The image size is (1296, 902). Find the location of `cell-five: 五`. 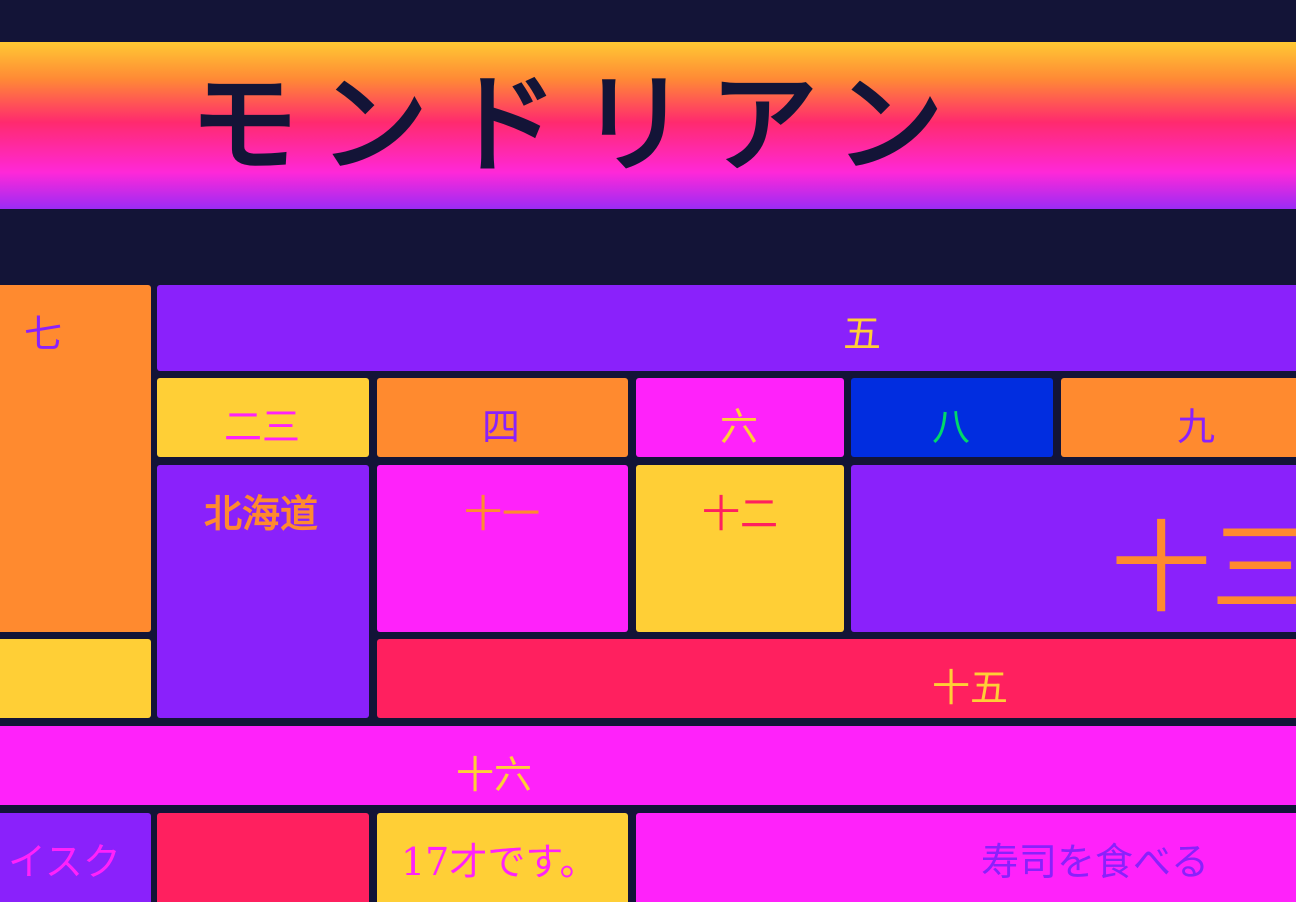

cell-five: 五 is located at coordinates (726, 328).